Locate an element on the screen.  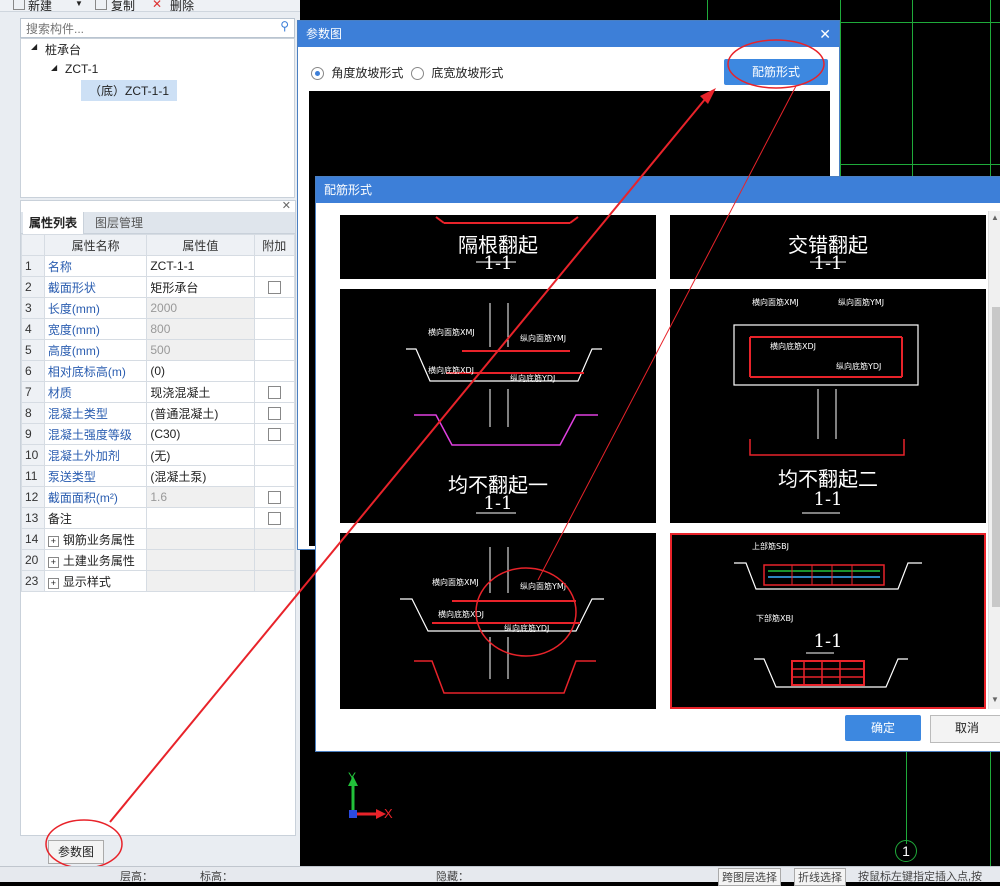
polyline-select-button: 折线选择 is located at coordinates (820, 877).